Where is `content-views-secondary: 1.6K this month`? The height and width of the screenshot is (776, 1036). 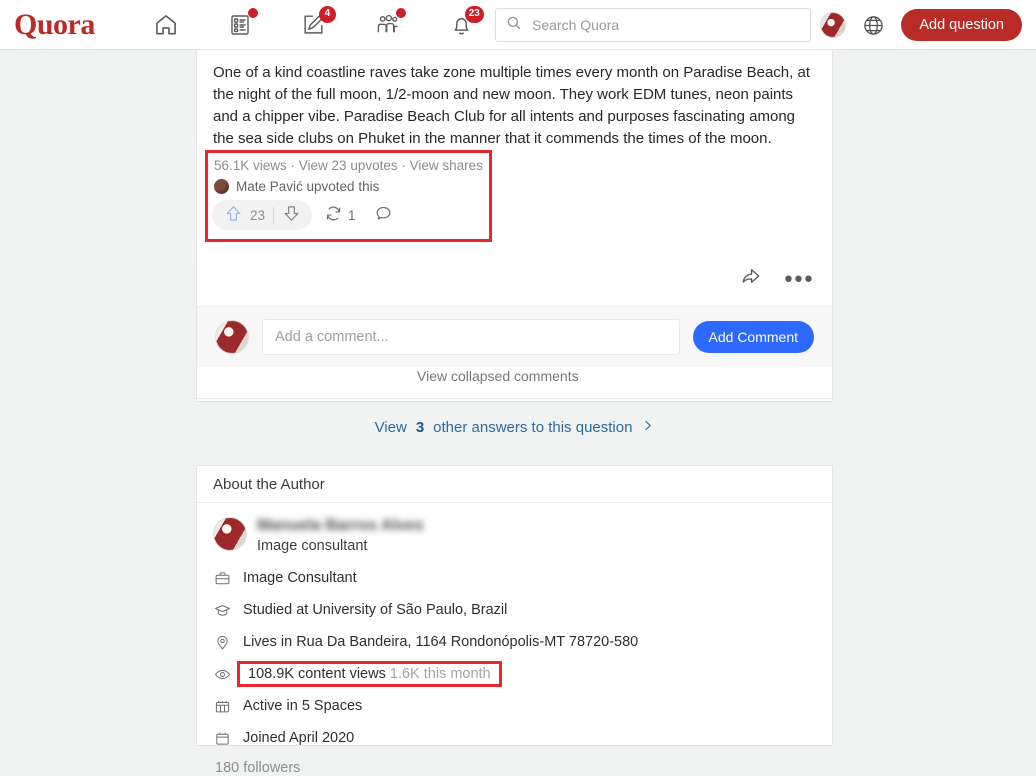 content-views-secondary: 1.6K this month is located at coordinates (440, 674).